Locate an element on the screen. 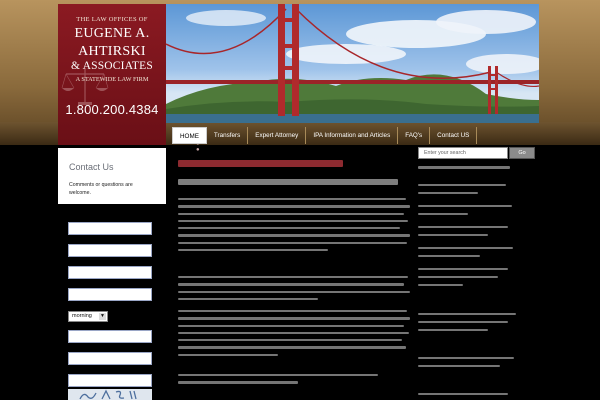 The image size is (600, 400). contact-city-field is located at coordinates (110, 294).